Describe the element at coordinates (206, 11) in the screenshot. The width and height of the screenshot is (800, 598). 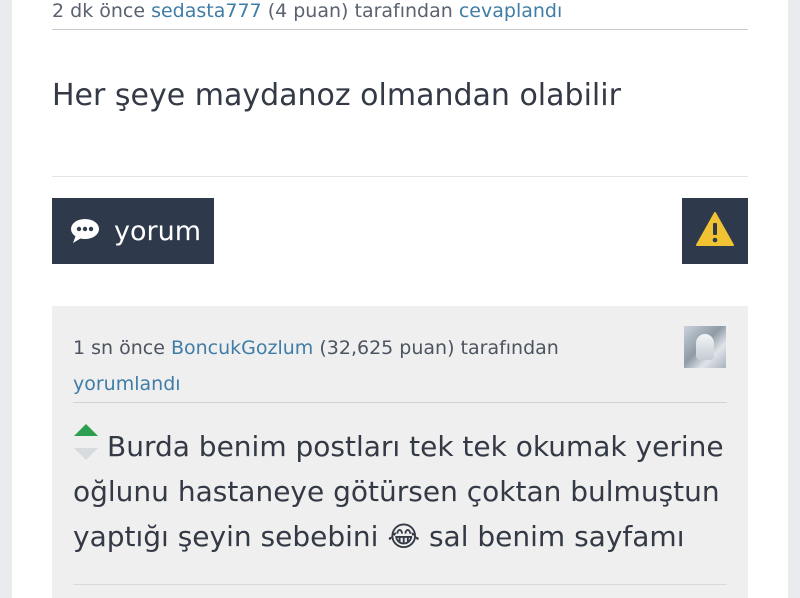
I see `answer-author-link: sedasta777` at that location.